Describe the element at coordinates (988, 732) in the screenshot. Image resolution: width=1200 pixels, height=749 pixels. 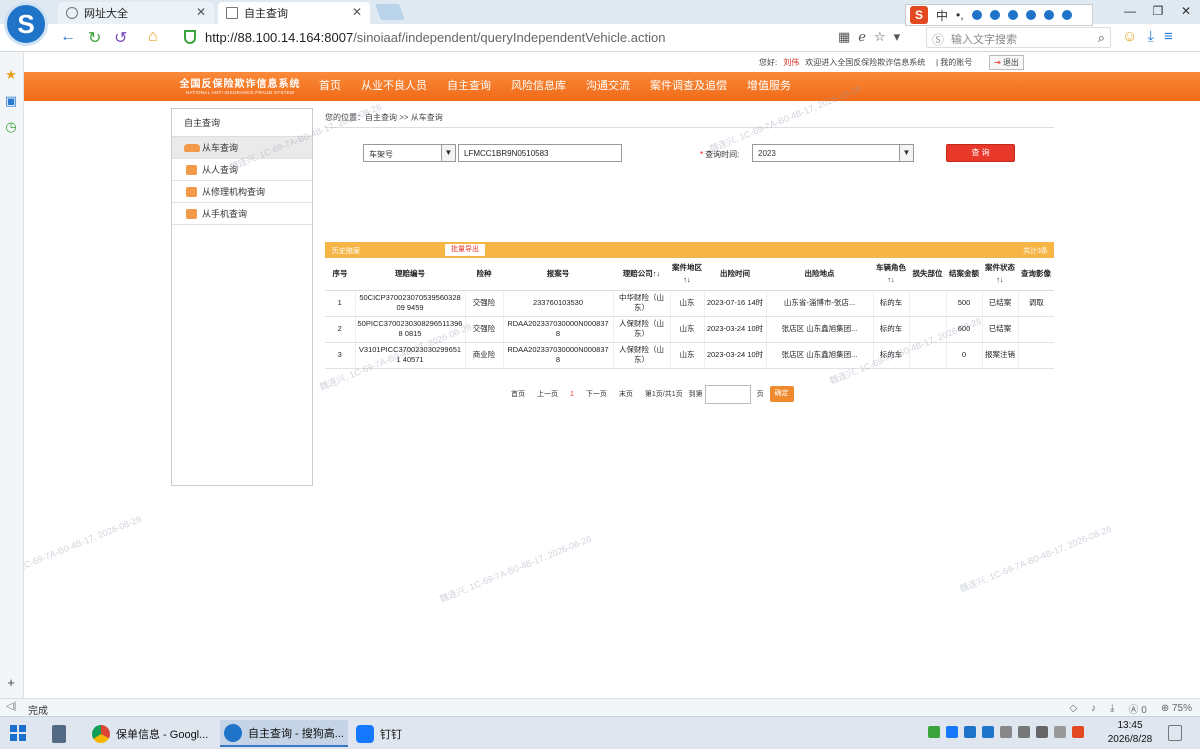
I see `tray-security-icon` at that location.